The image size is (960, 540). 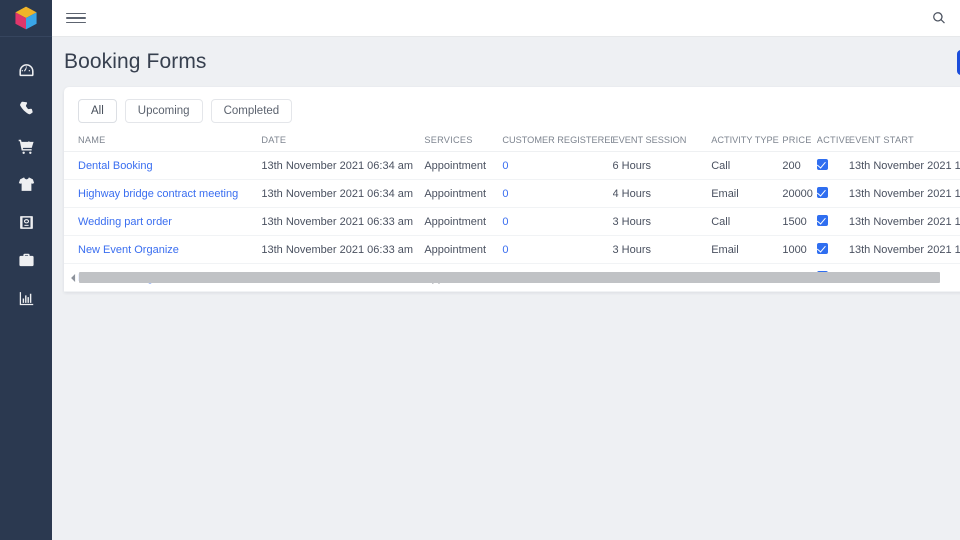 What do you see at coordinates (163, 165) in the screenshot?
I see `cell-name: Dental Booking` at bounding box center [163, 165].